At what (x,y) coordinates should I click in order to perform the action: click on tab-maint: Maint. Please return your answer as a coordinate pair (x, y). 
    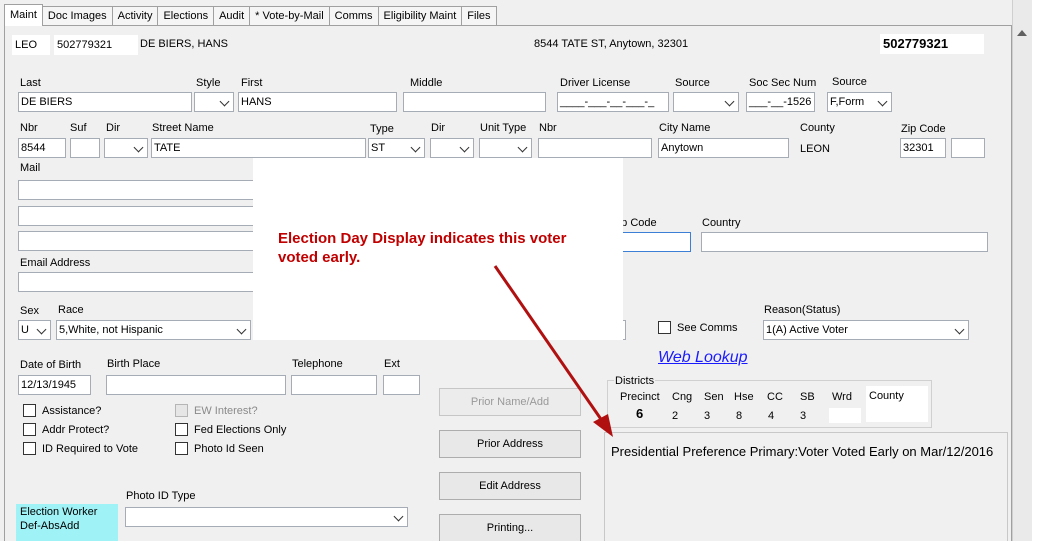
    Looking at the image, I should click on (23, 15).